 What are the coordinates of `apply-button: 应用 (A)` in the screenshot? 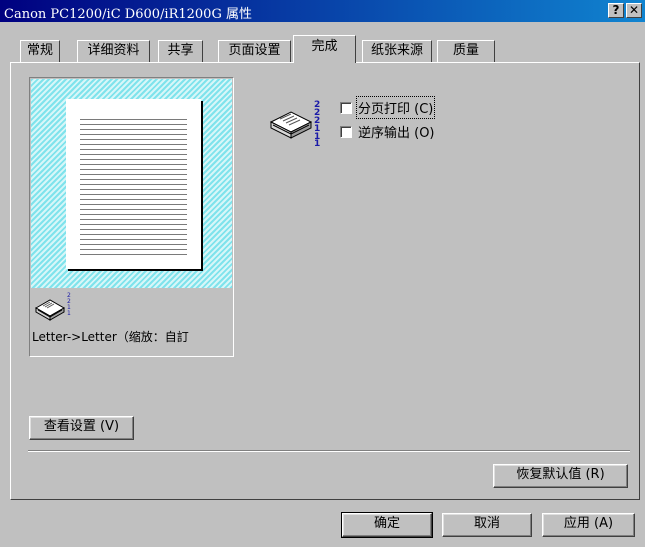 It's located at (588, 525).